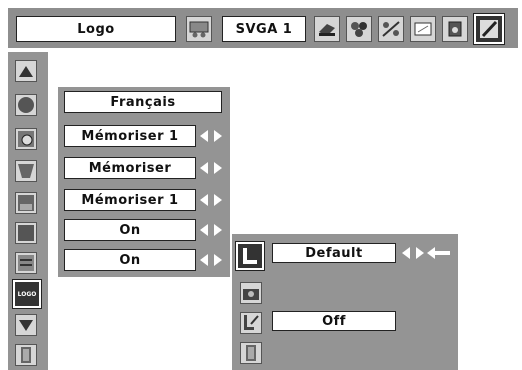 Image resolution: width=522 pixels, height=370 pixels. I want to click on logo-select-icon, so click(250, 256).